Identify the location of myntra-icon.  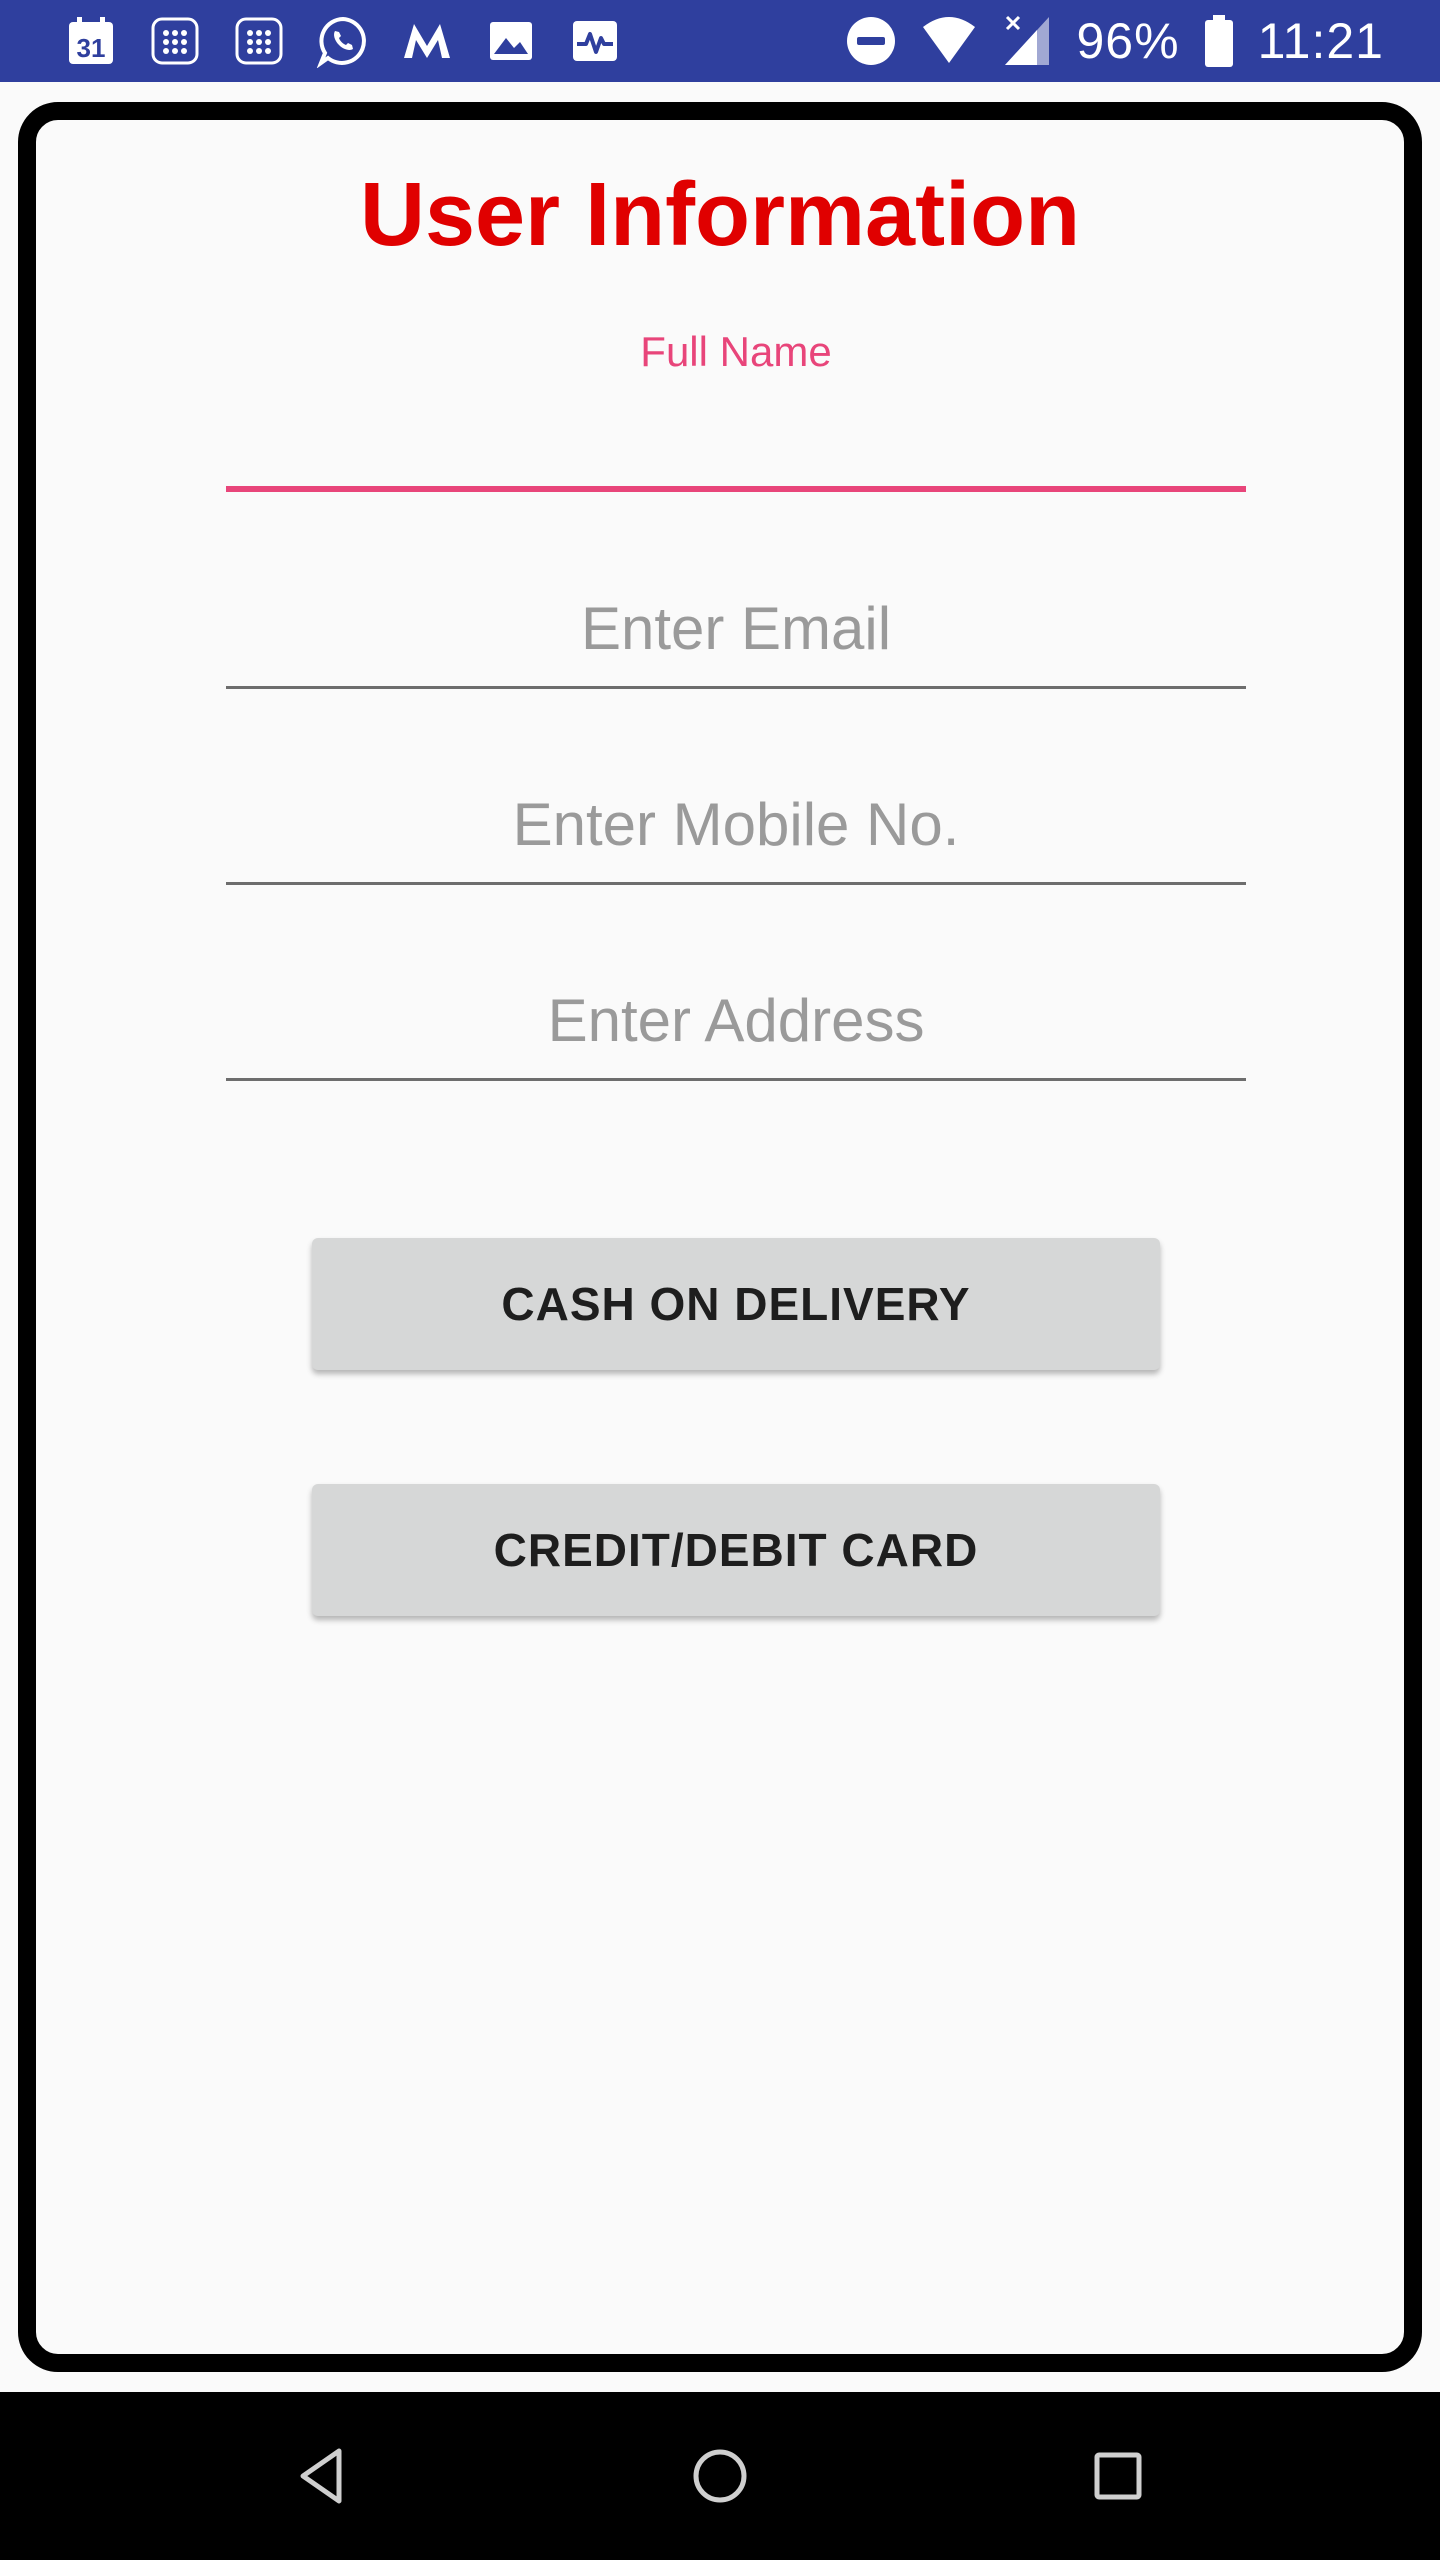
(427, 41).